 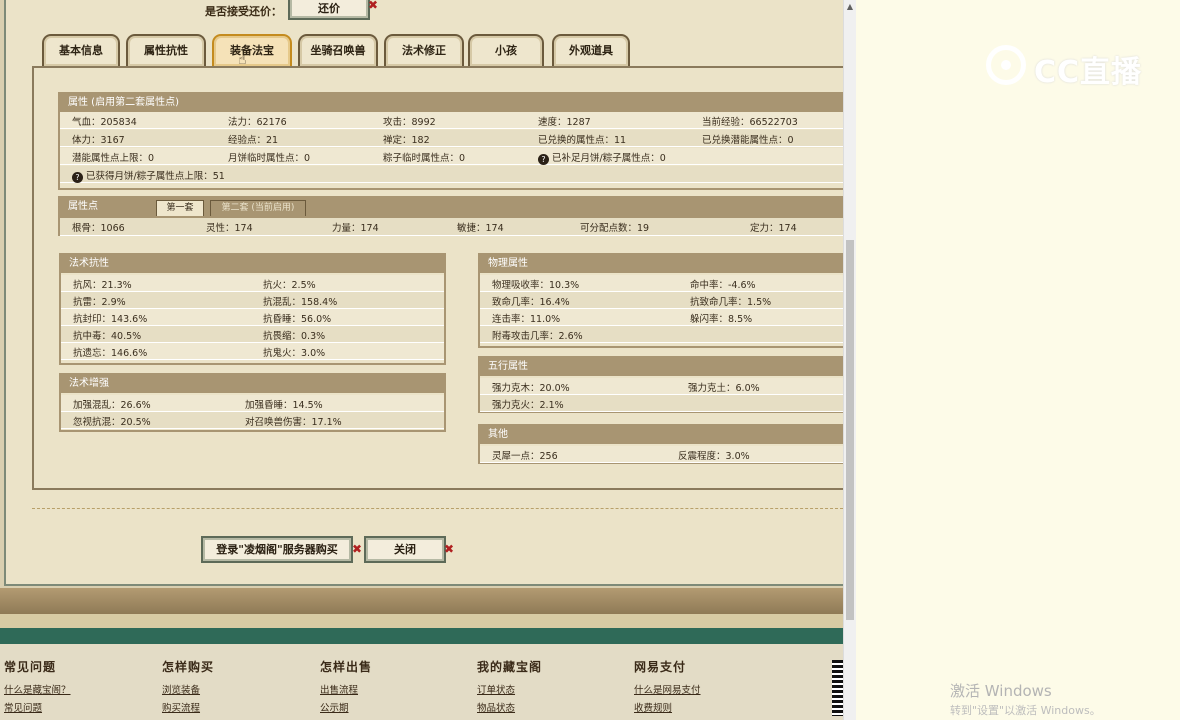 I want to click on table-row: 加强混乱：26.6% 加强昏睡：14.5%, so click(x=252, y=403).